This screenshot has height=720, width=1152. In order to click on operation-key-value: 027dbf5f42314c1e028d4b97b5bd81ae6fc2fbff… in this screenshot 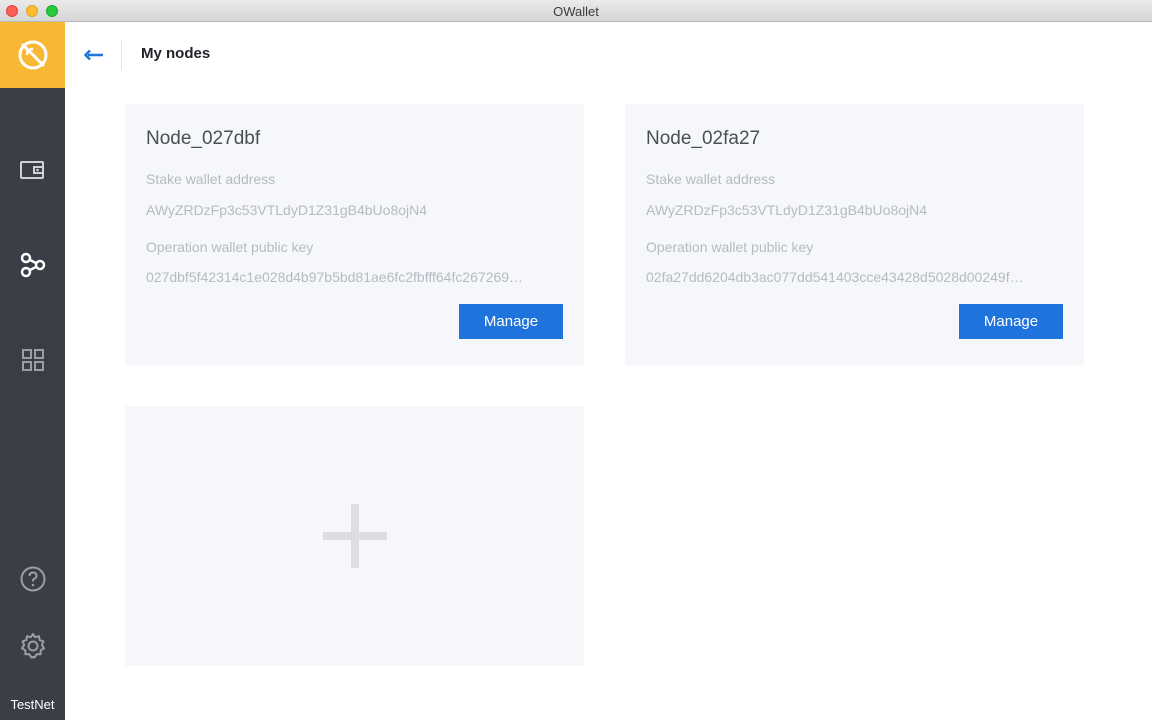, I will do `click(335, 277)`.